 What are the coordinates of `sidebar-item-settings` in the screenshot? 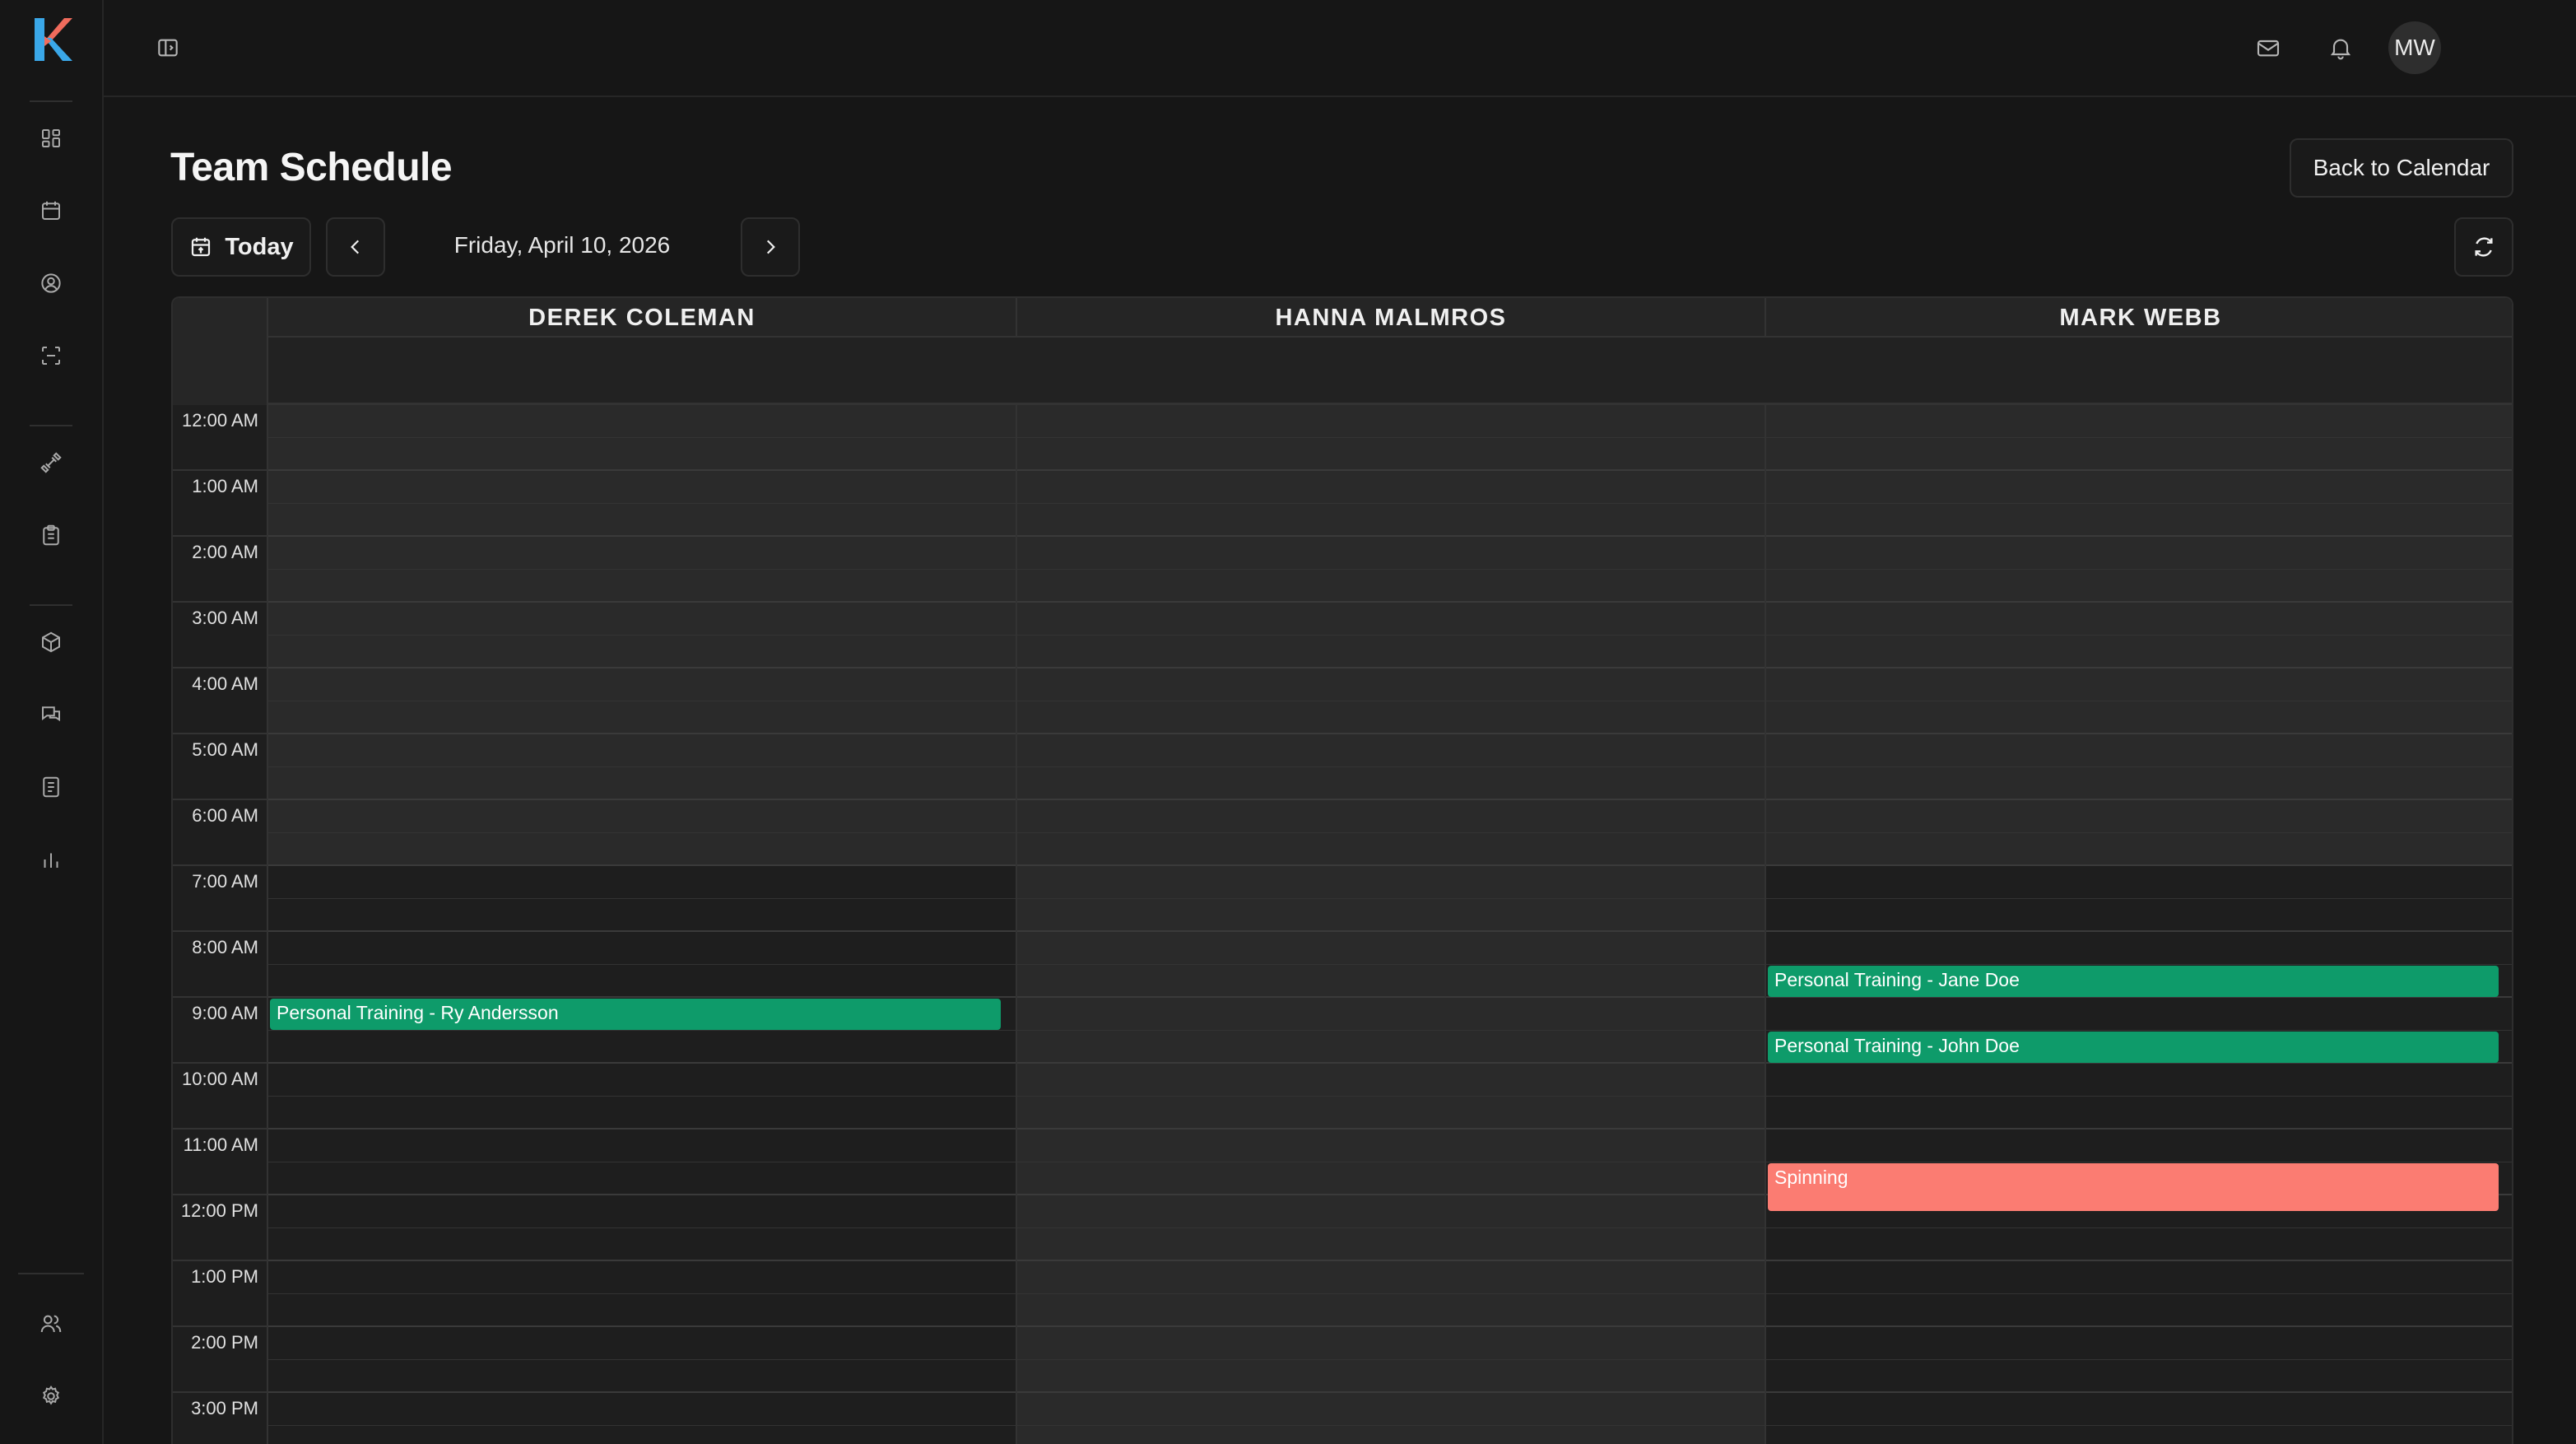 It's located at (51, 1396).